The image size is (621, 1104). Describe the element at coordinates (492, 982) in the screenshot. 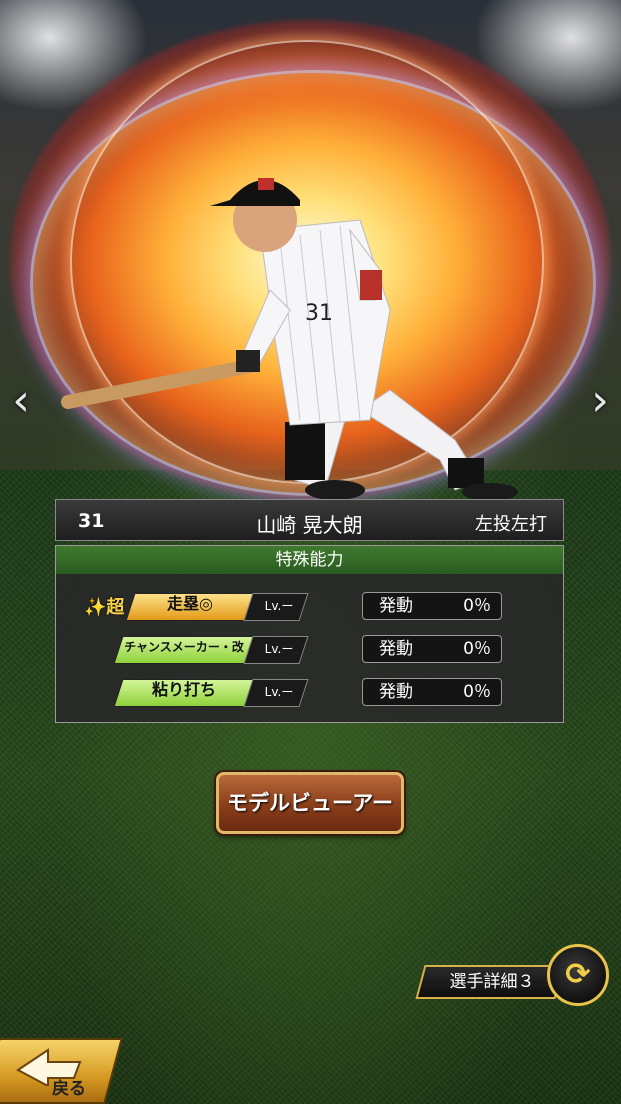

I see `player-detail-button: 選手詳細３` at that location.